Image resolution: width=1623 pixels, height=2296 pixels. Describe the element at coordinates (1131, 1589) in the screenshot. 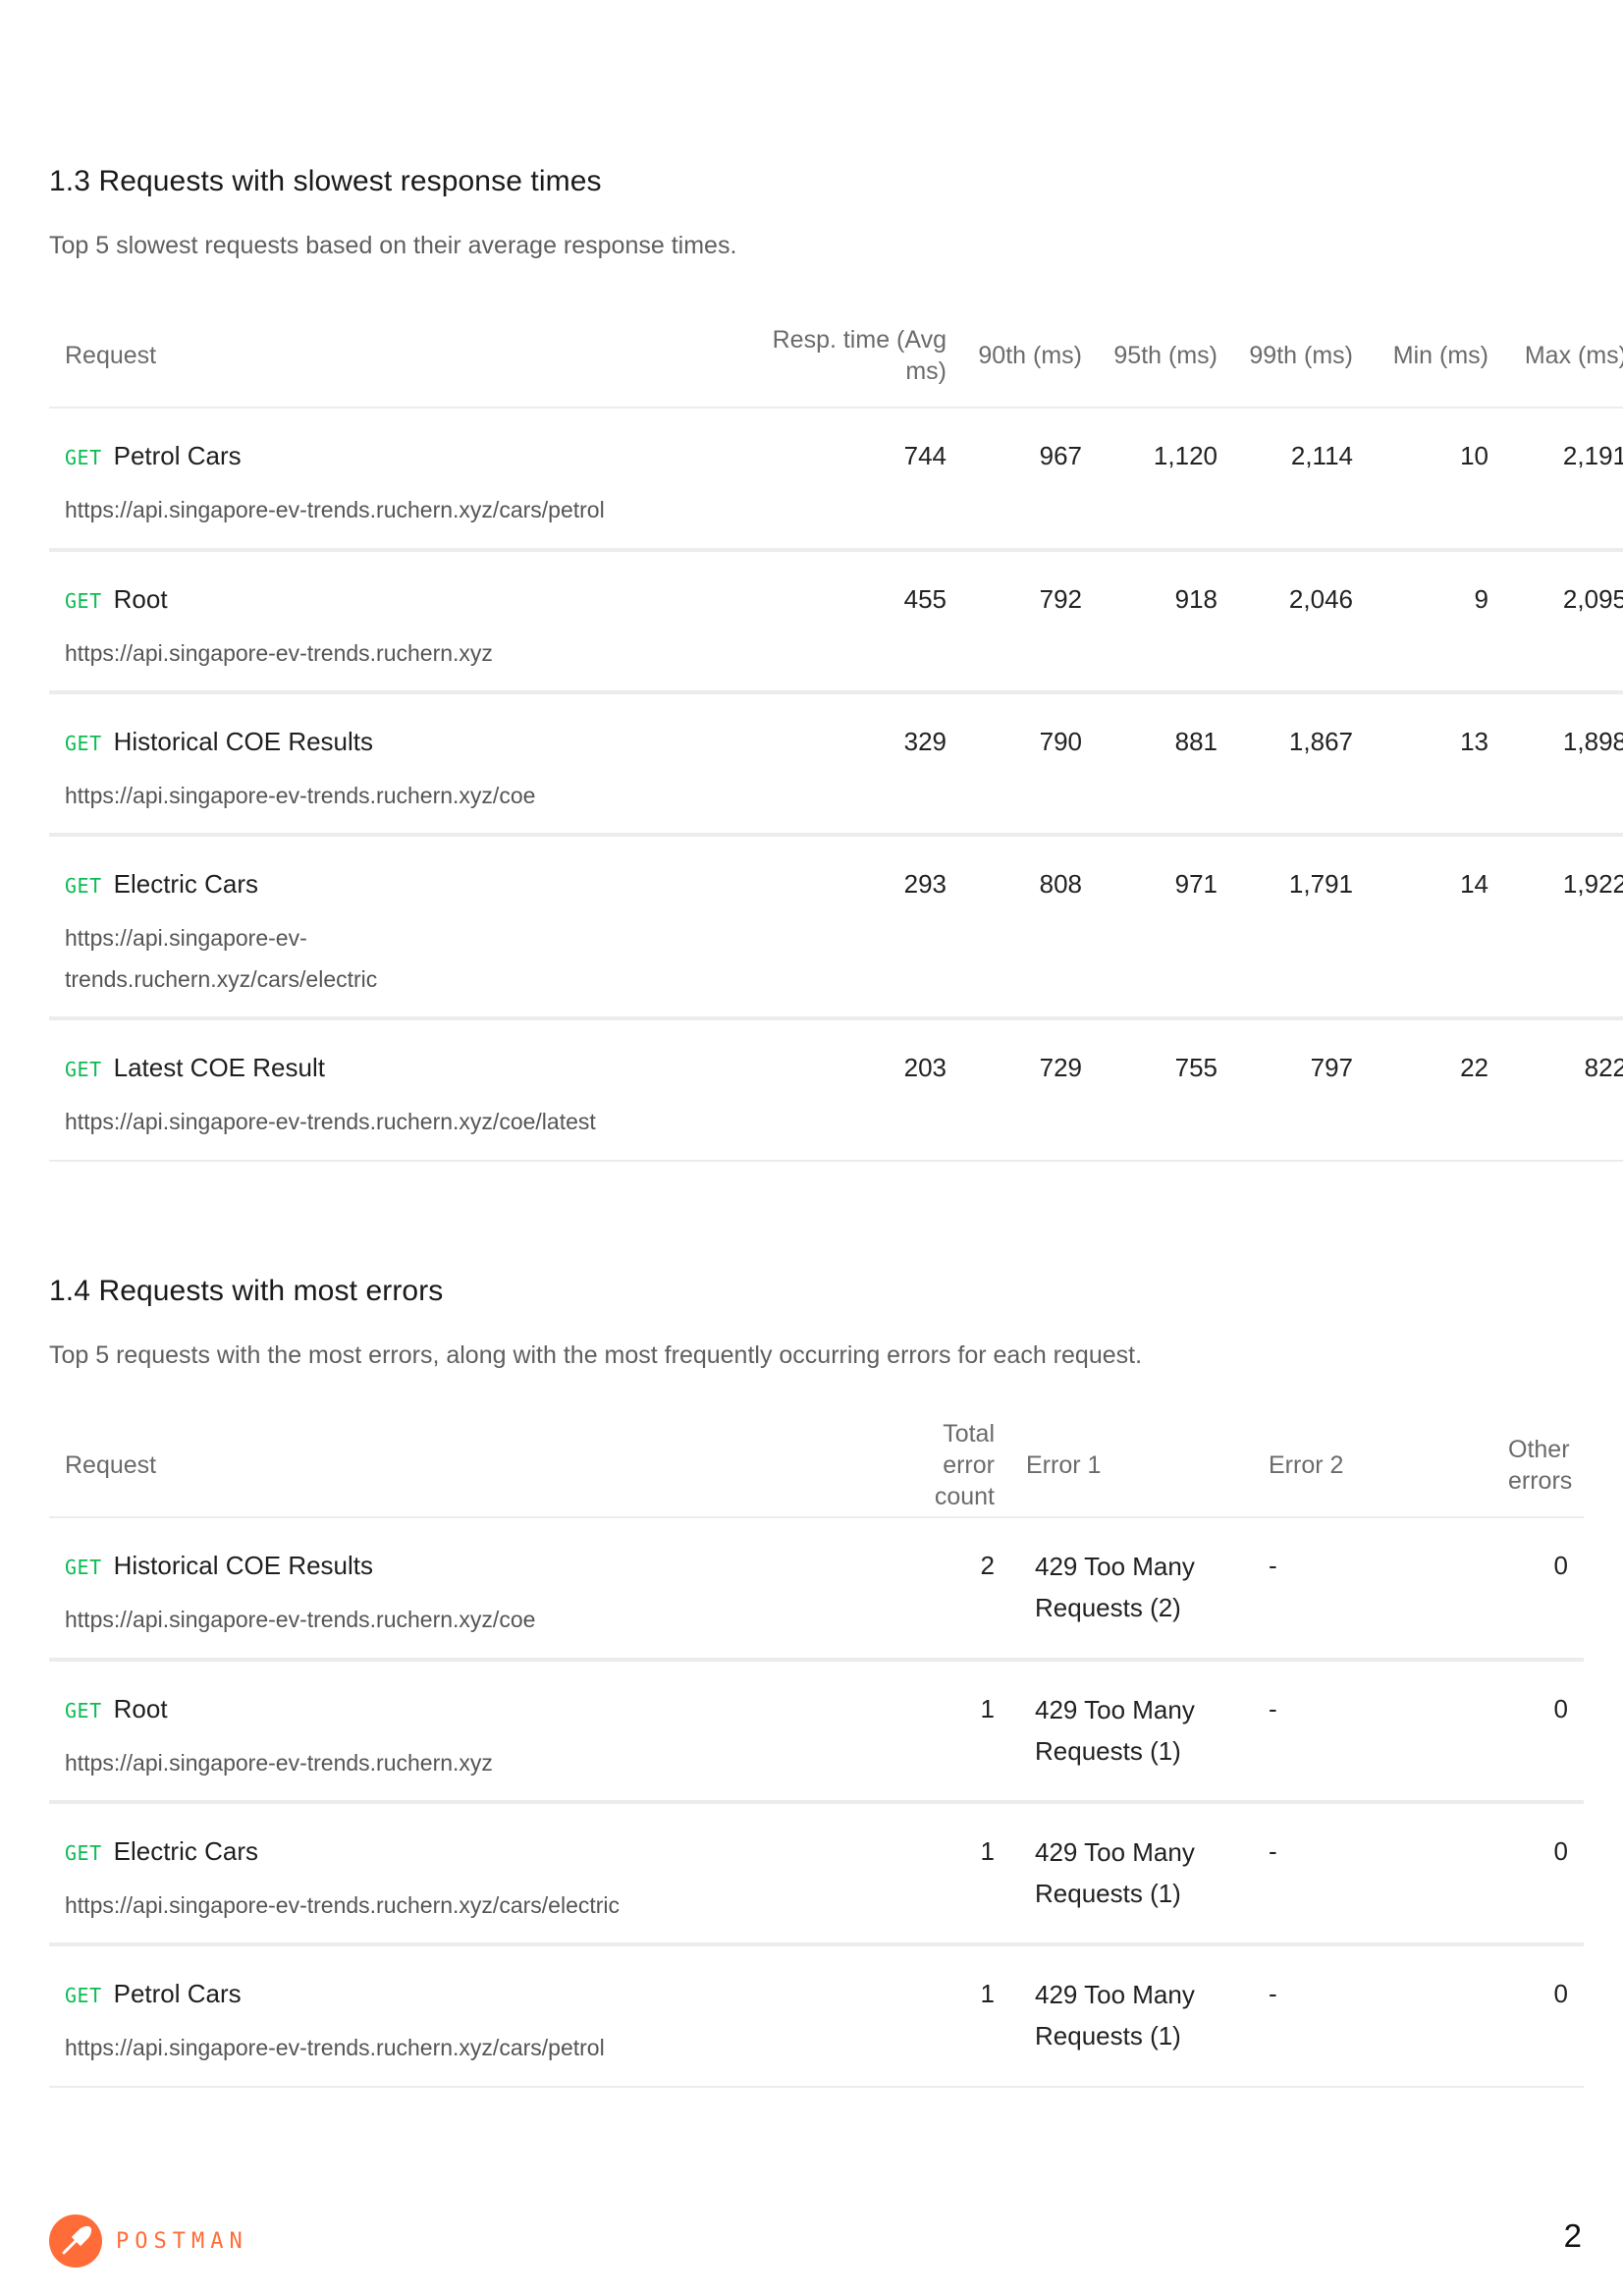

I see `error-1-cell: 429 Too Many Requests (2)` at that location.